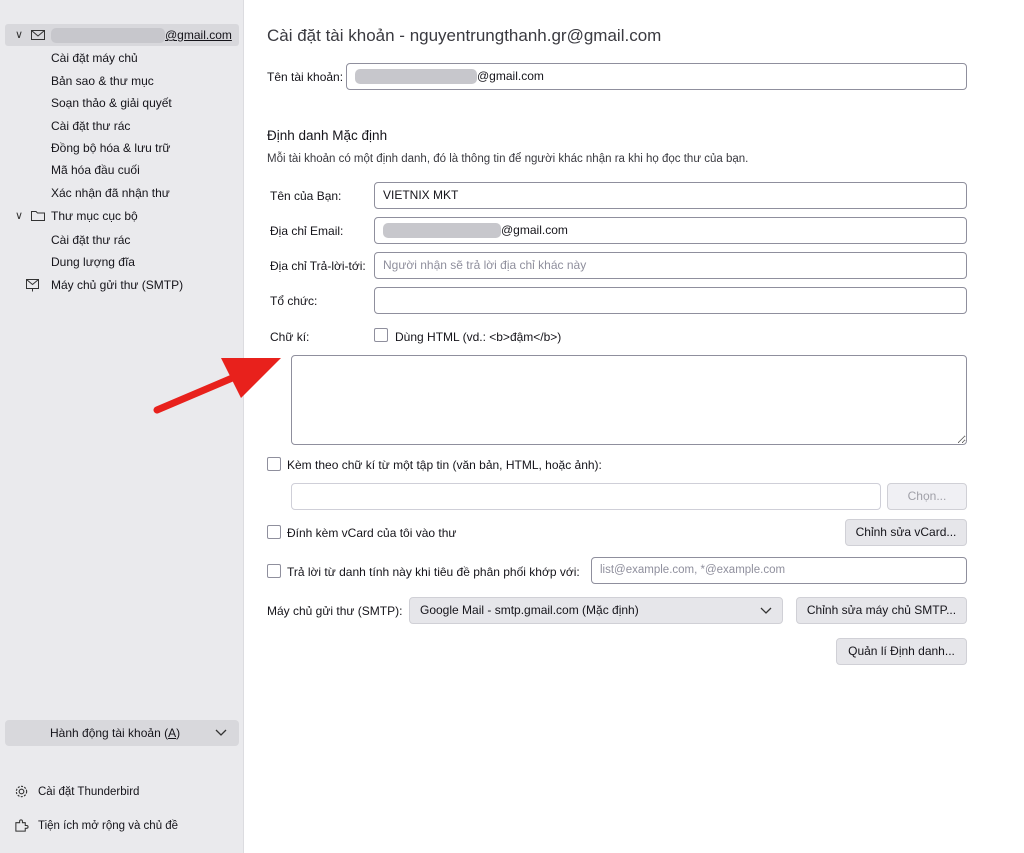 Image resolution: width=1024 pixels, height=853 pixels. What do you see at coordinates (217, 386) in the screenshot?
I see `annotation-arrow-icon` at bounding box center [217, 386].